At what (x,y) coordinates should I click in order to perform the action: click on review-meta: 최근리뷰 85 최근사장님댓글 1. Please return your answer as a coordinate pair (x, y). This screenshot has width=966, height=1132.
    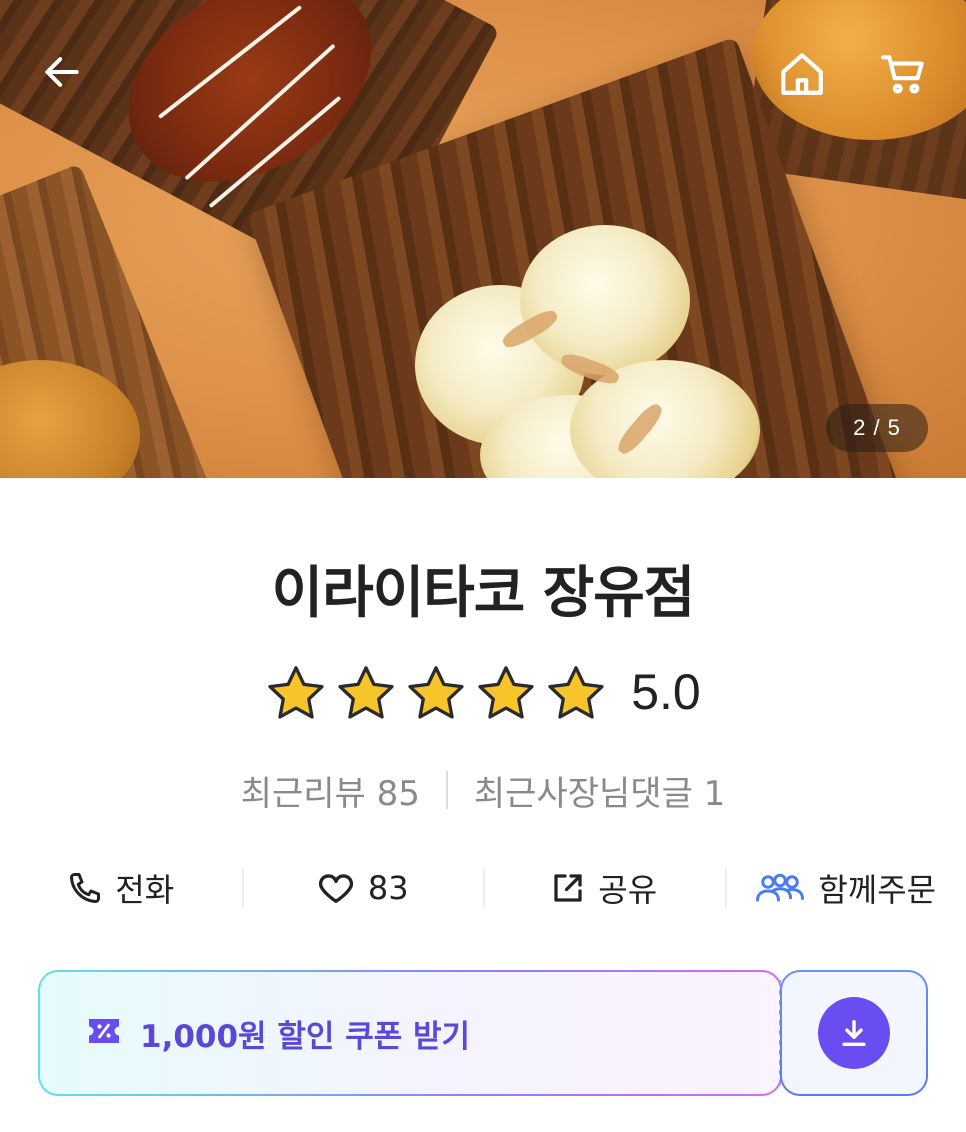
    Looking at the image, I should click on (483, 790).